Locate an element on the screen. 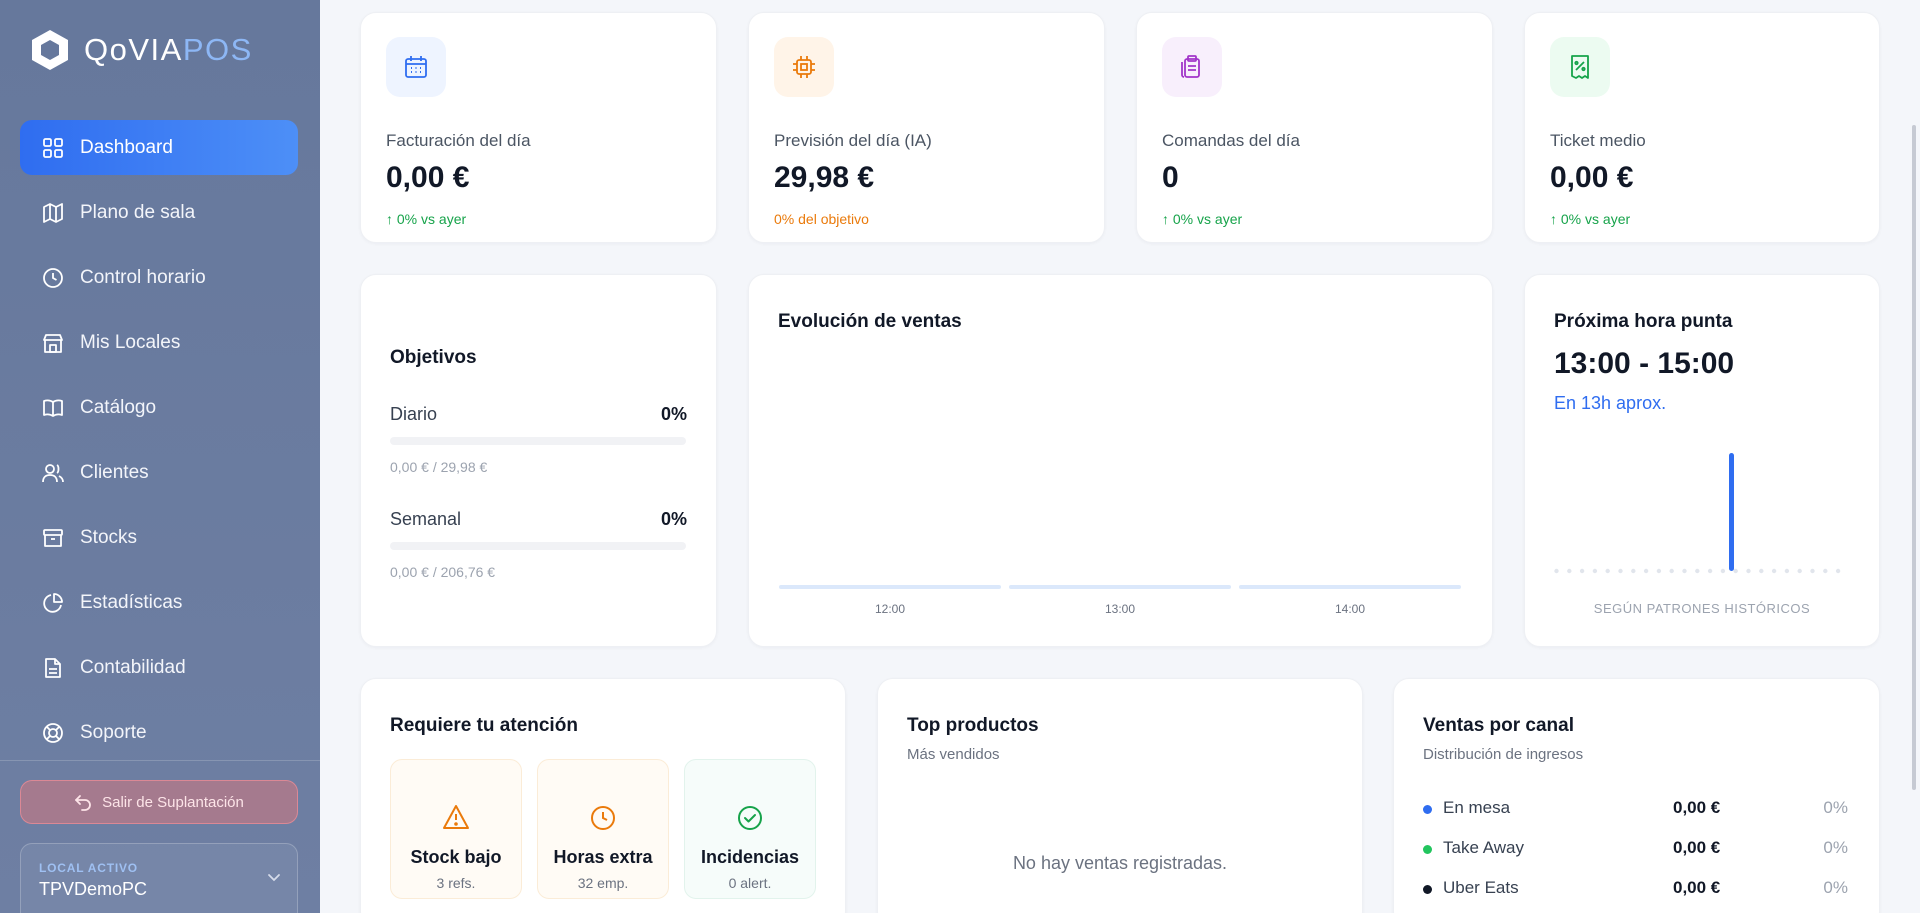 The width and height of the screenshot is (1920, 913). sidebar-item-label: Mis Locales is located at coordinates (130, 342).